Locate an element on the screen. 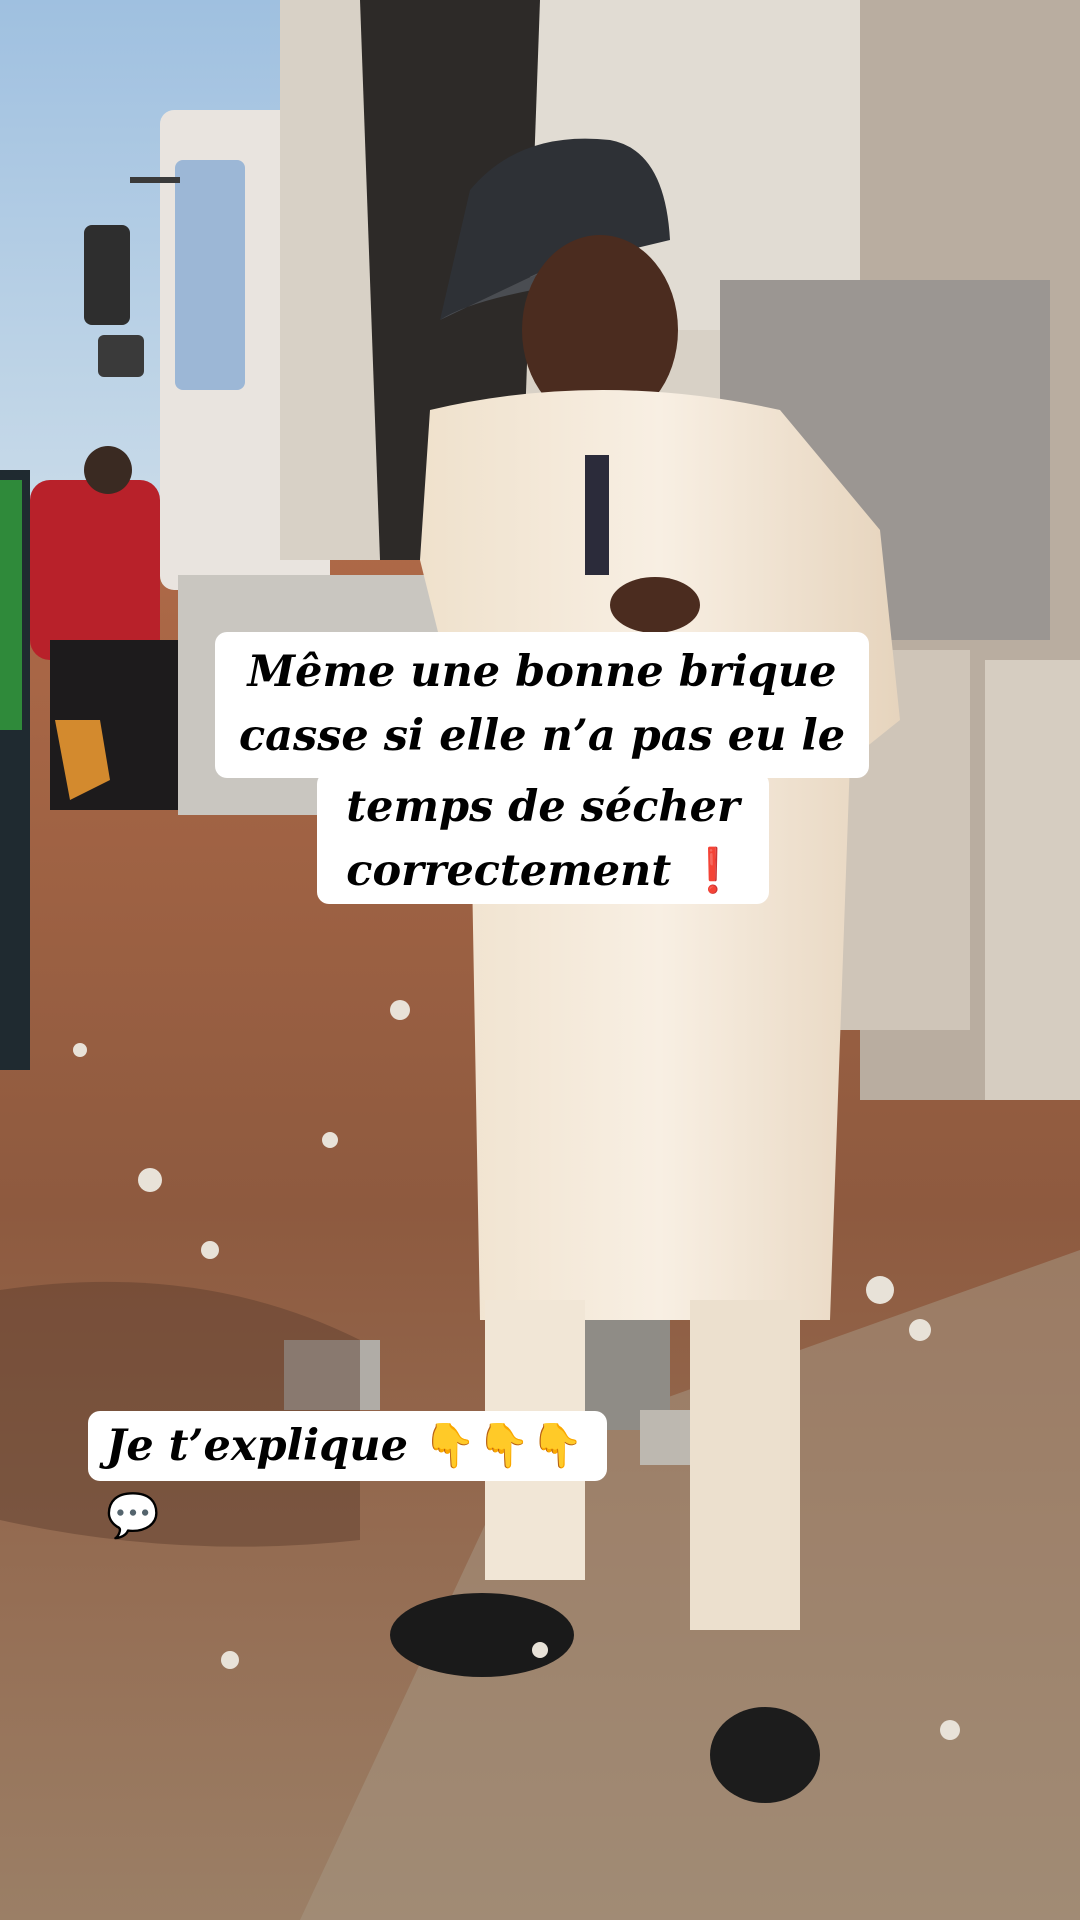 The image size is (1080, 1920). caption-main-line-4-wrap: correctement ❗ is located at coordinates (543, 871).